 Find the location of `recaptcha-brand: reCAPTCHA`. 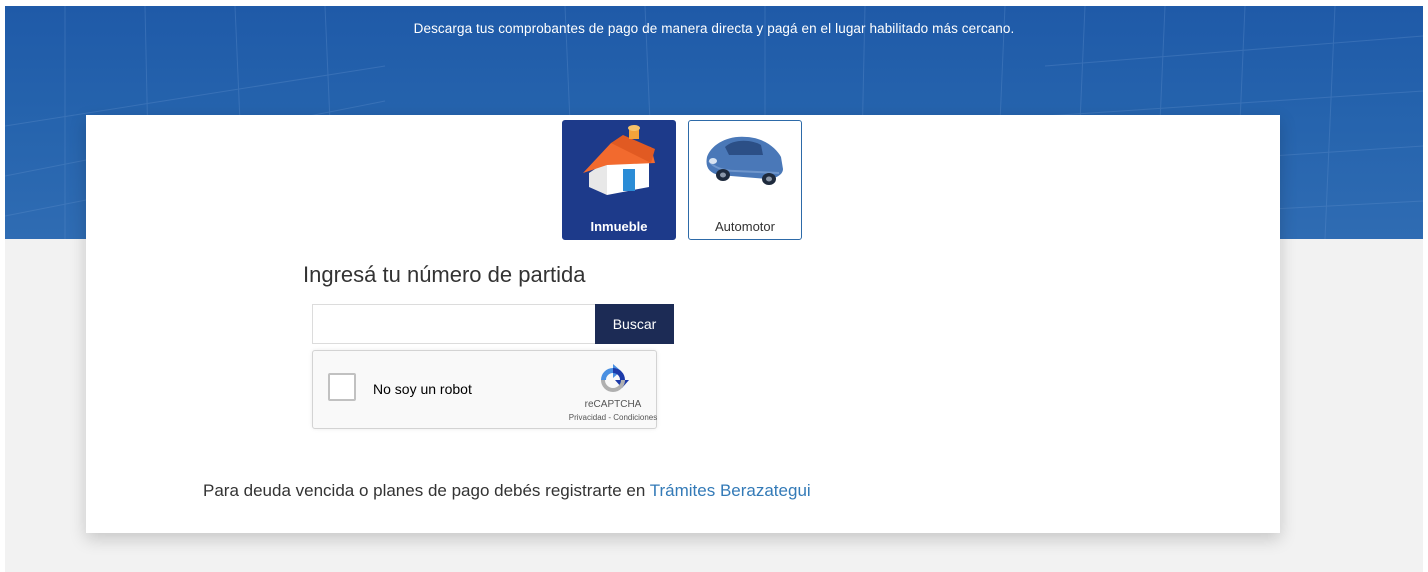

recaptcha-brand: reCAPTCHA is located at coordinates (613, 404).